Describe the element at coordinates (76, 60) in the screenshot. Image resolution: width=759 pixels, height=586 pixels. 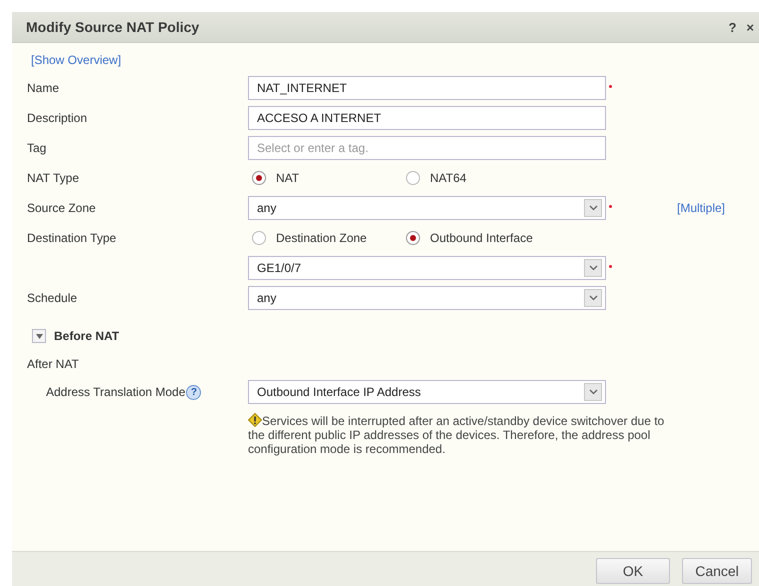
I see `show-overview-link: [Show Overview]` at that location.